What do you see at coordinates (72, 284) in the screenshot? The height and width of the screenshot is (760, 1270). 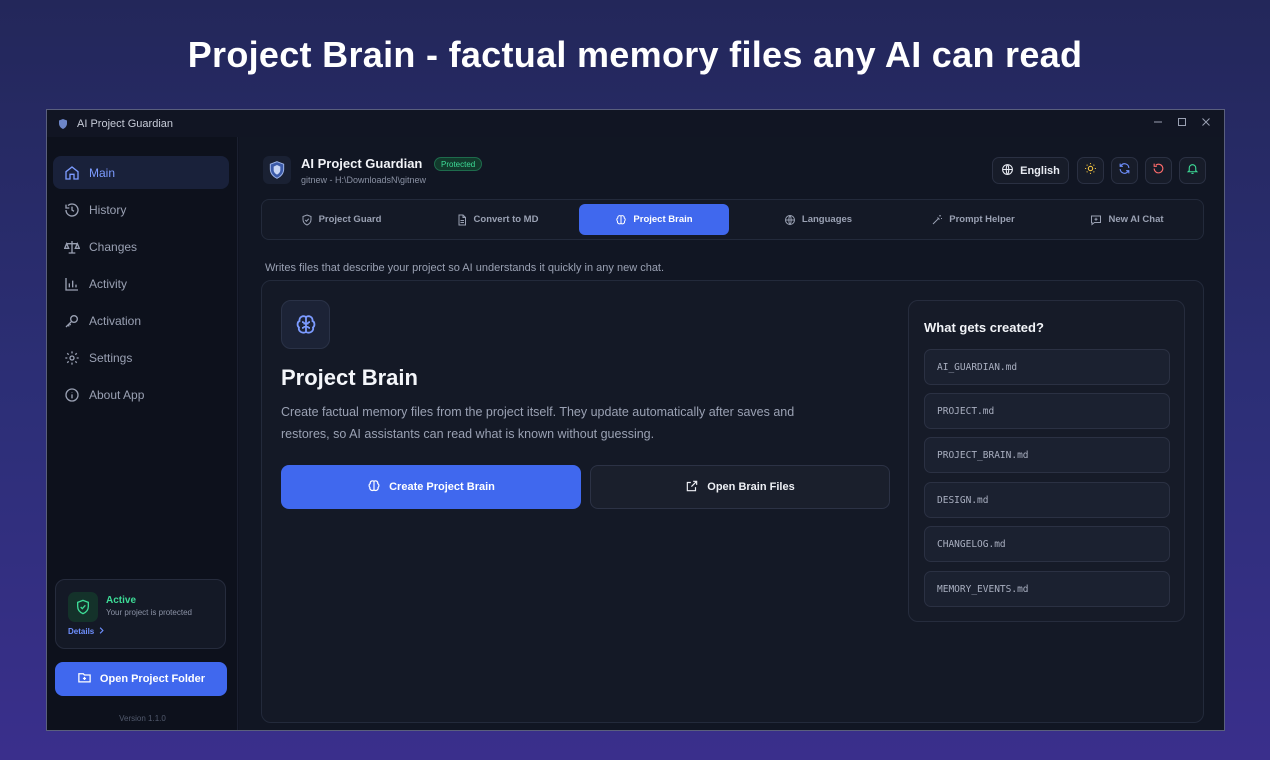 I see `chart-icon` at bounding box center [72, 284].